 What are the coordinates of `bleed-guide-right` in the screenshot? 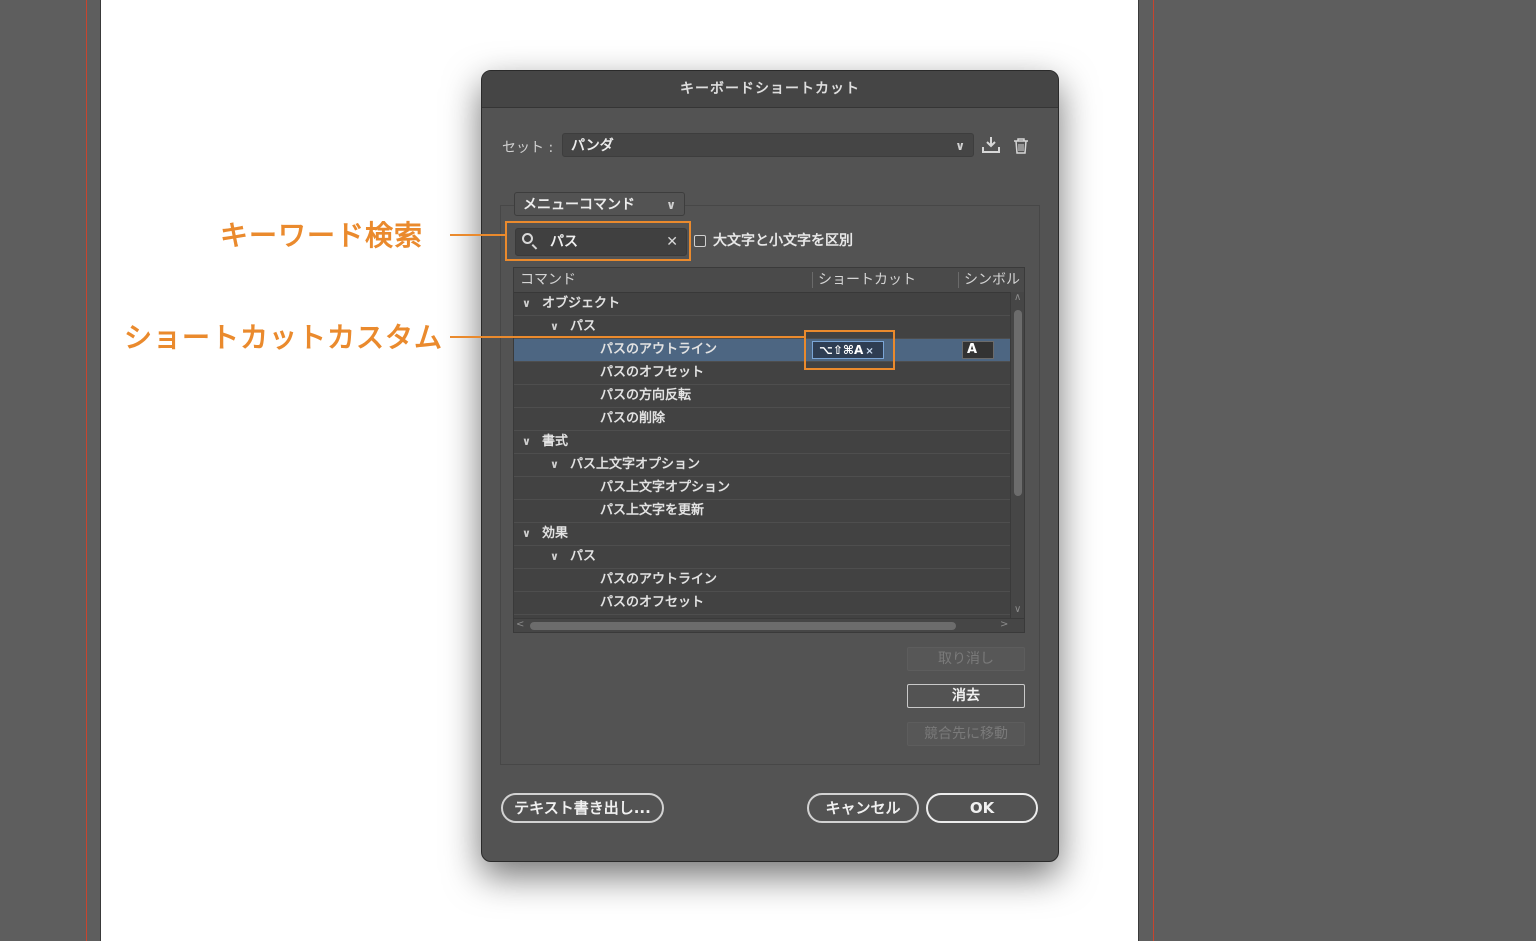 It's located at (1153, 470).